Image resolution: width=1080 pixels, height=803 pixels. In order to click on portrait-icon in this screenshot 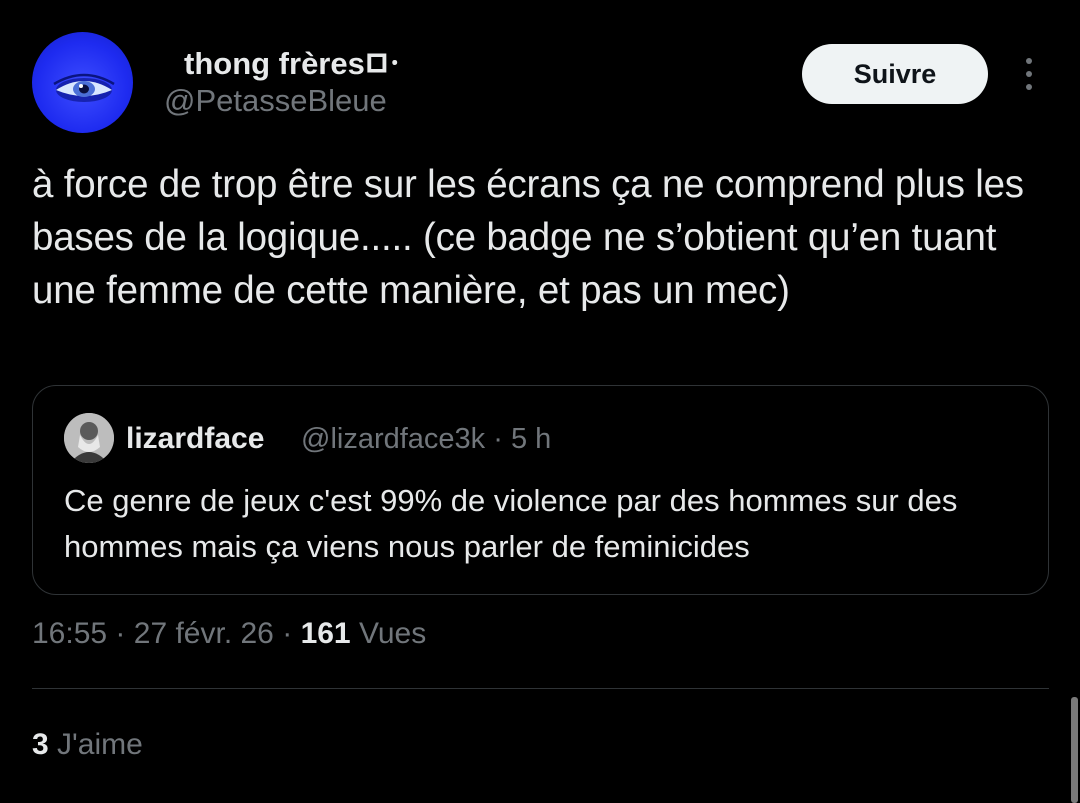, I will do `click(89, 438)`.